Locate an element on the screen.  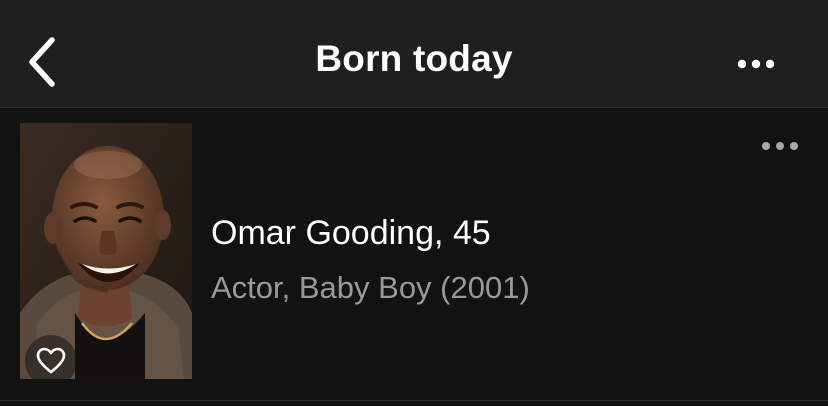
favorite-button is located at coordinates (51, 357).